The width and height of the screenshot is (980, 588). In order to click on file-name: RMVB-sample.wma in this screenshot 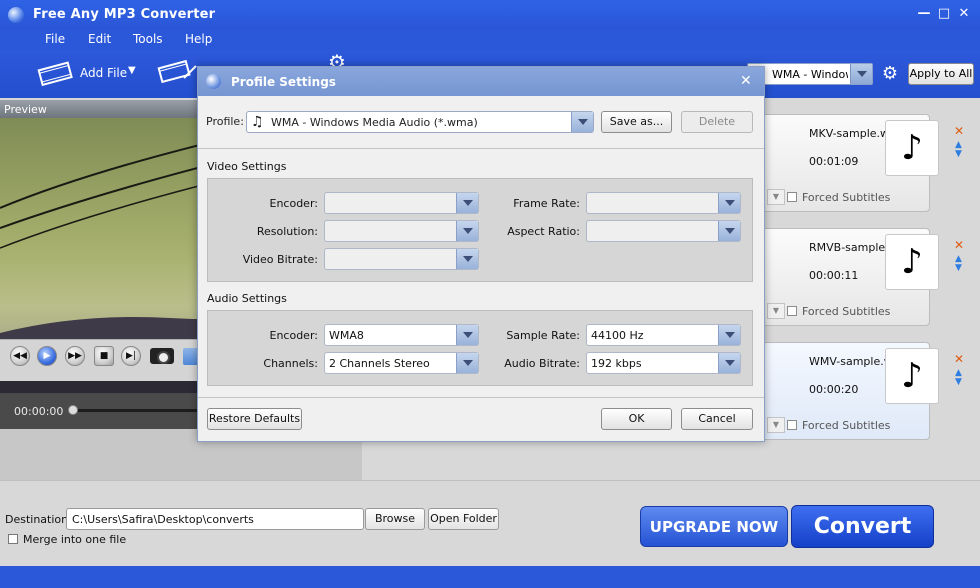, I will do `click(848, 247)`.